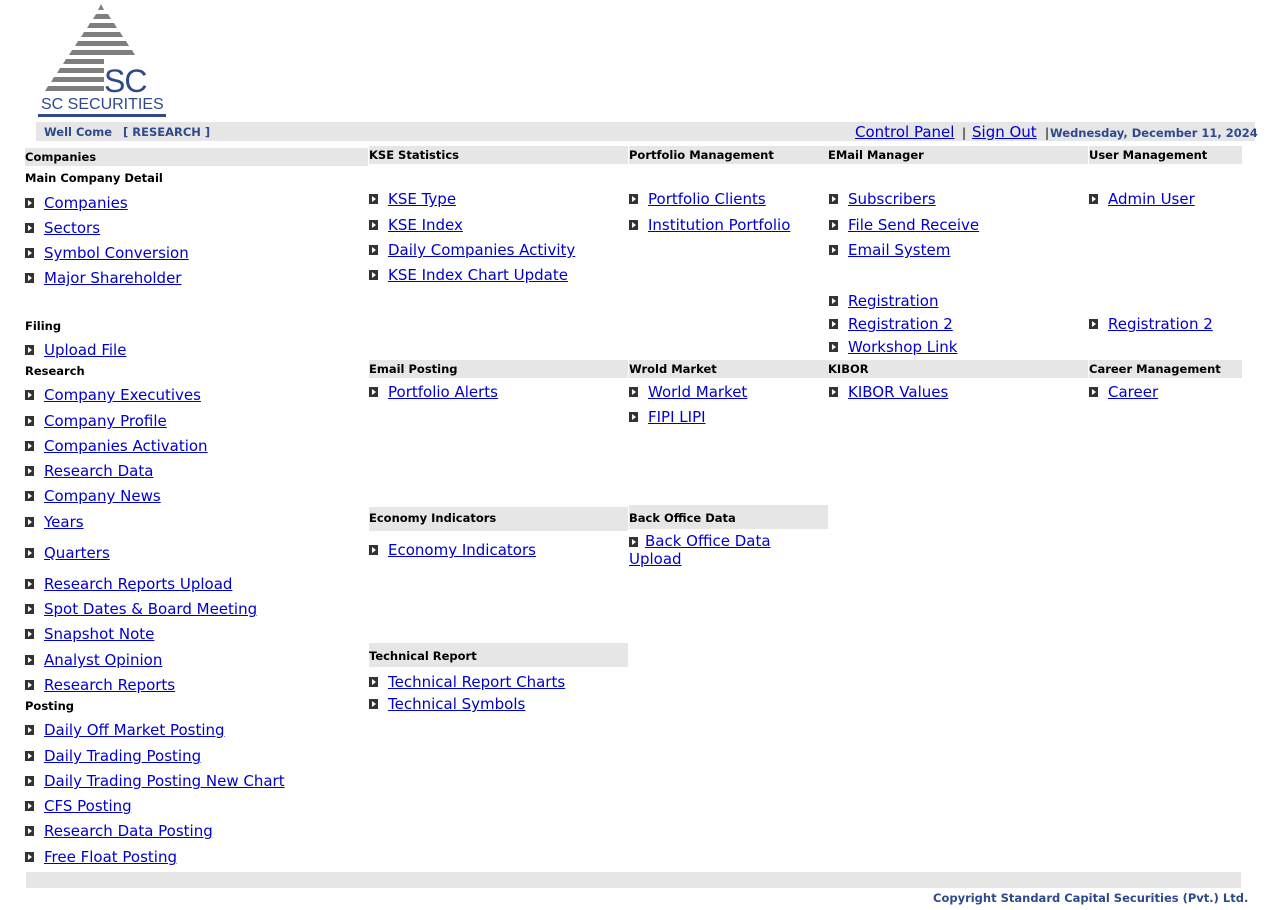  I want to click on list-item: Major Shareholder, so click(103, 278).